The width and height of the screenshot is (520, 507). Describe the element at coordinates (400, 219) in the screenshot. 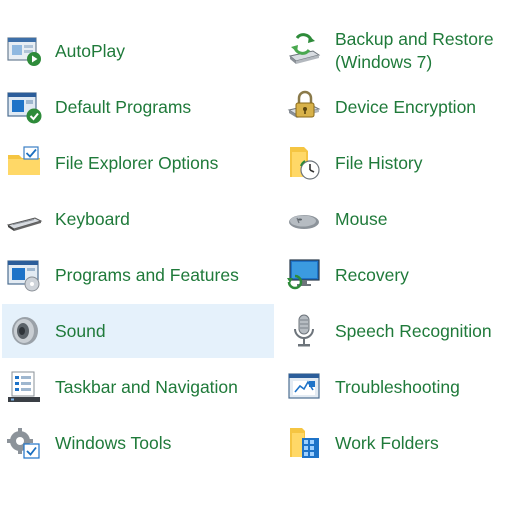

I see `mouse-item: Mouse` at that location.